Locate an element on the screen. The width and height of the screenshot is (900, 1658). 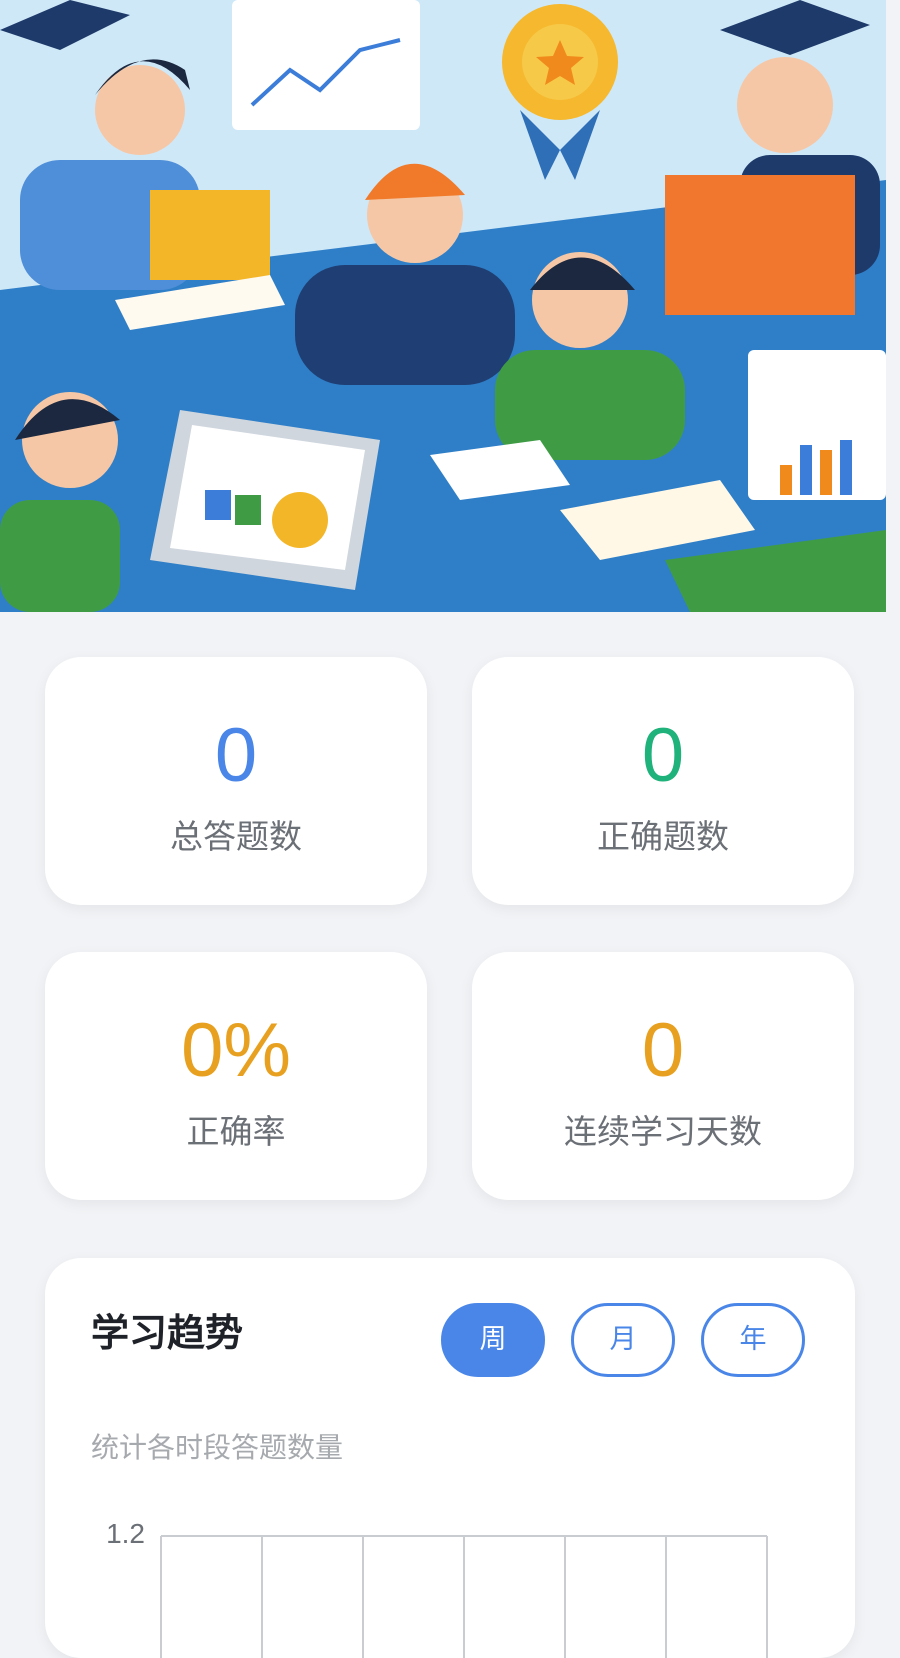
stat-card-correct-answers: 0 正确题数 is located at coordinates (663, 781).